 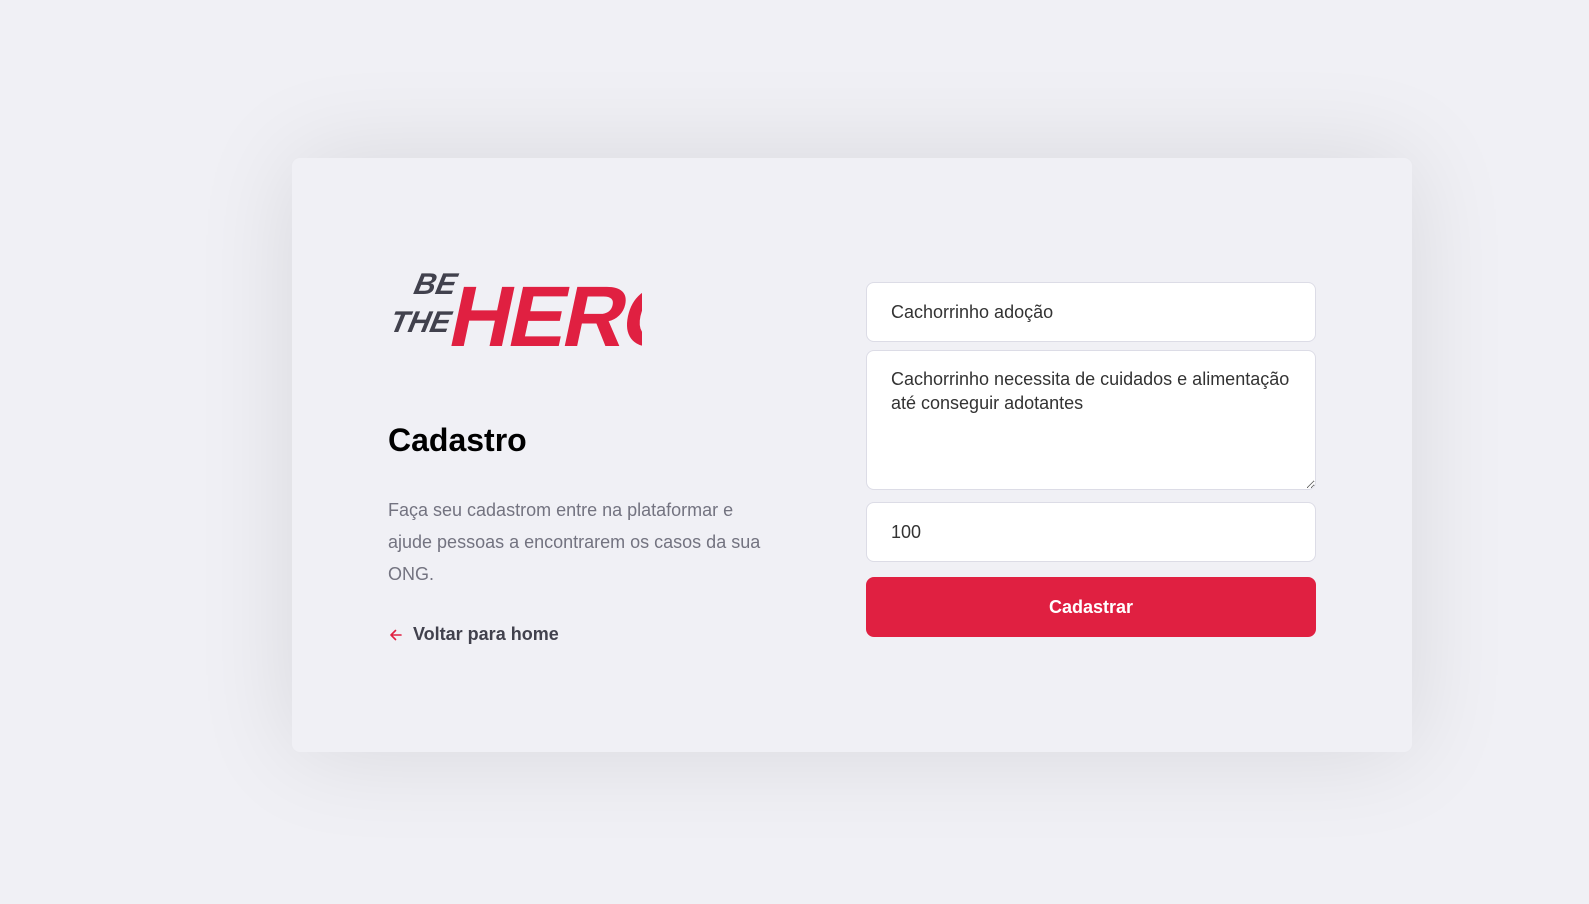 What do you see at coordinates (1091, 607) in the screenshot?
I see `register-button: Cadastrar` at bounding box center [1091, 607].